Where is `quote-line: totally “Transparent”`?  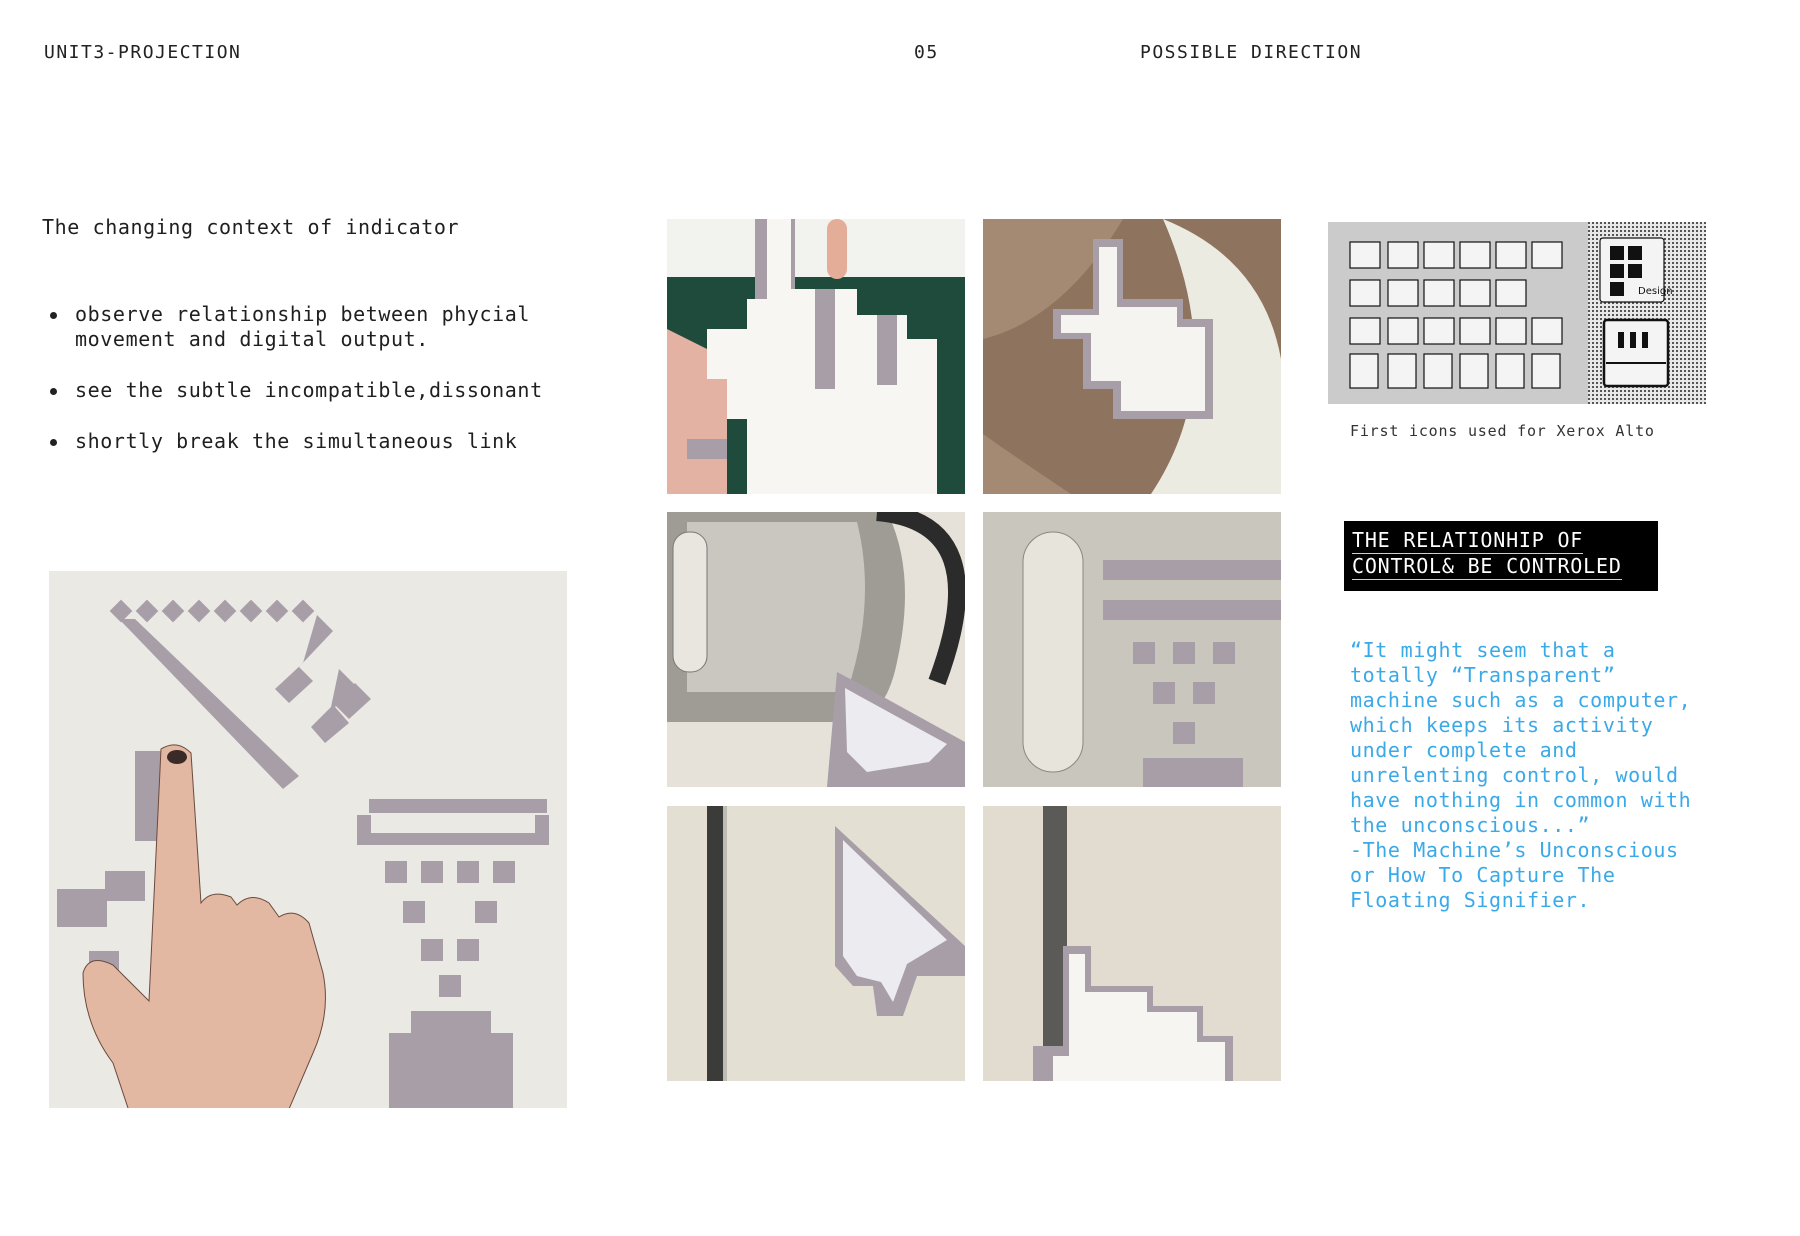 quote-line: totally “Transparent” is located at coordinates (1483, 675).